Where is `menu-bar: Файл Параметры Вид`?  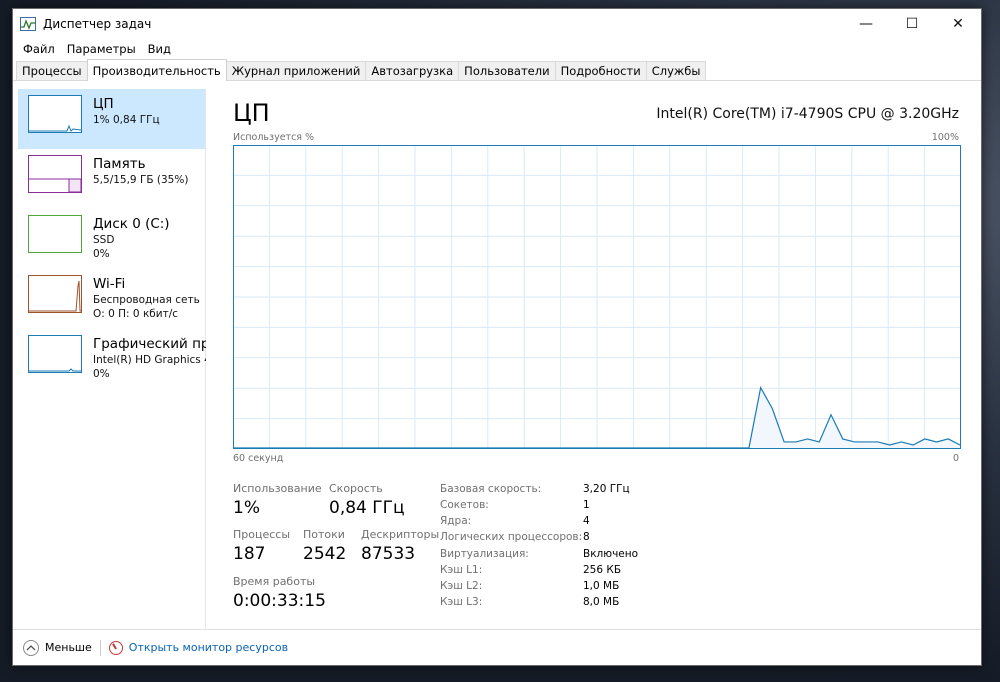
menu-bar: Файл Параметры Вид is located at coordinates (497, 49).